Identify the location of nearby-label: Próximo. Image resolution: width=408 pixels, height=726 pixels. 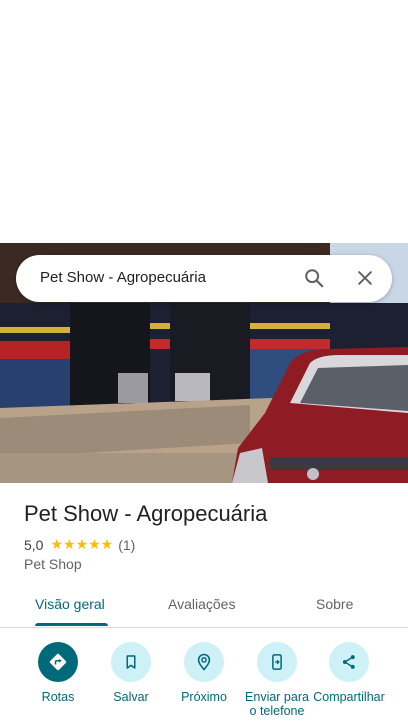
(204, 697).